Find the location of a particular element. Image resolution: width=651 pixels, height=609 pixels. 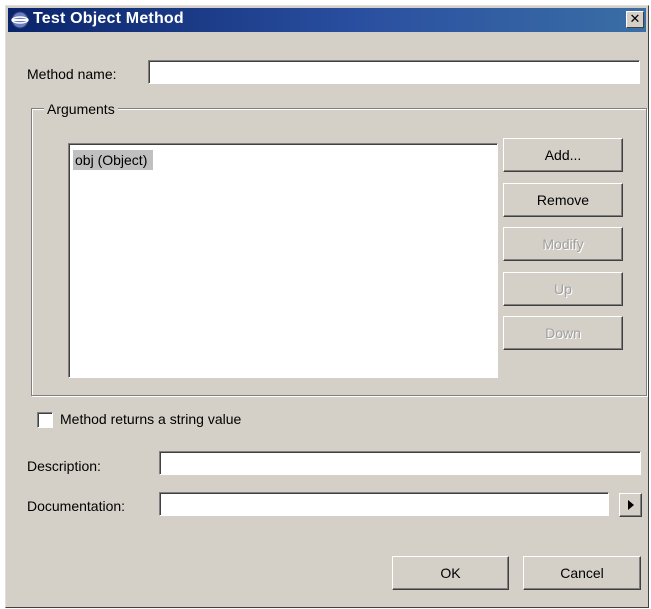

close-button: ✕ is located at coordinates (635, 19).